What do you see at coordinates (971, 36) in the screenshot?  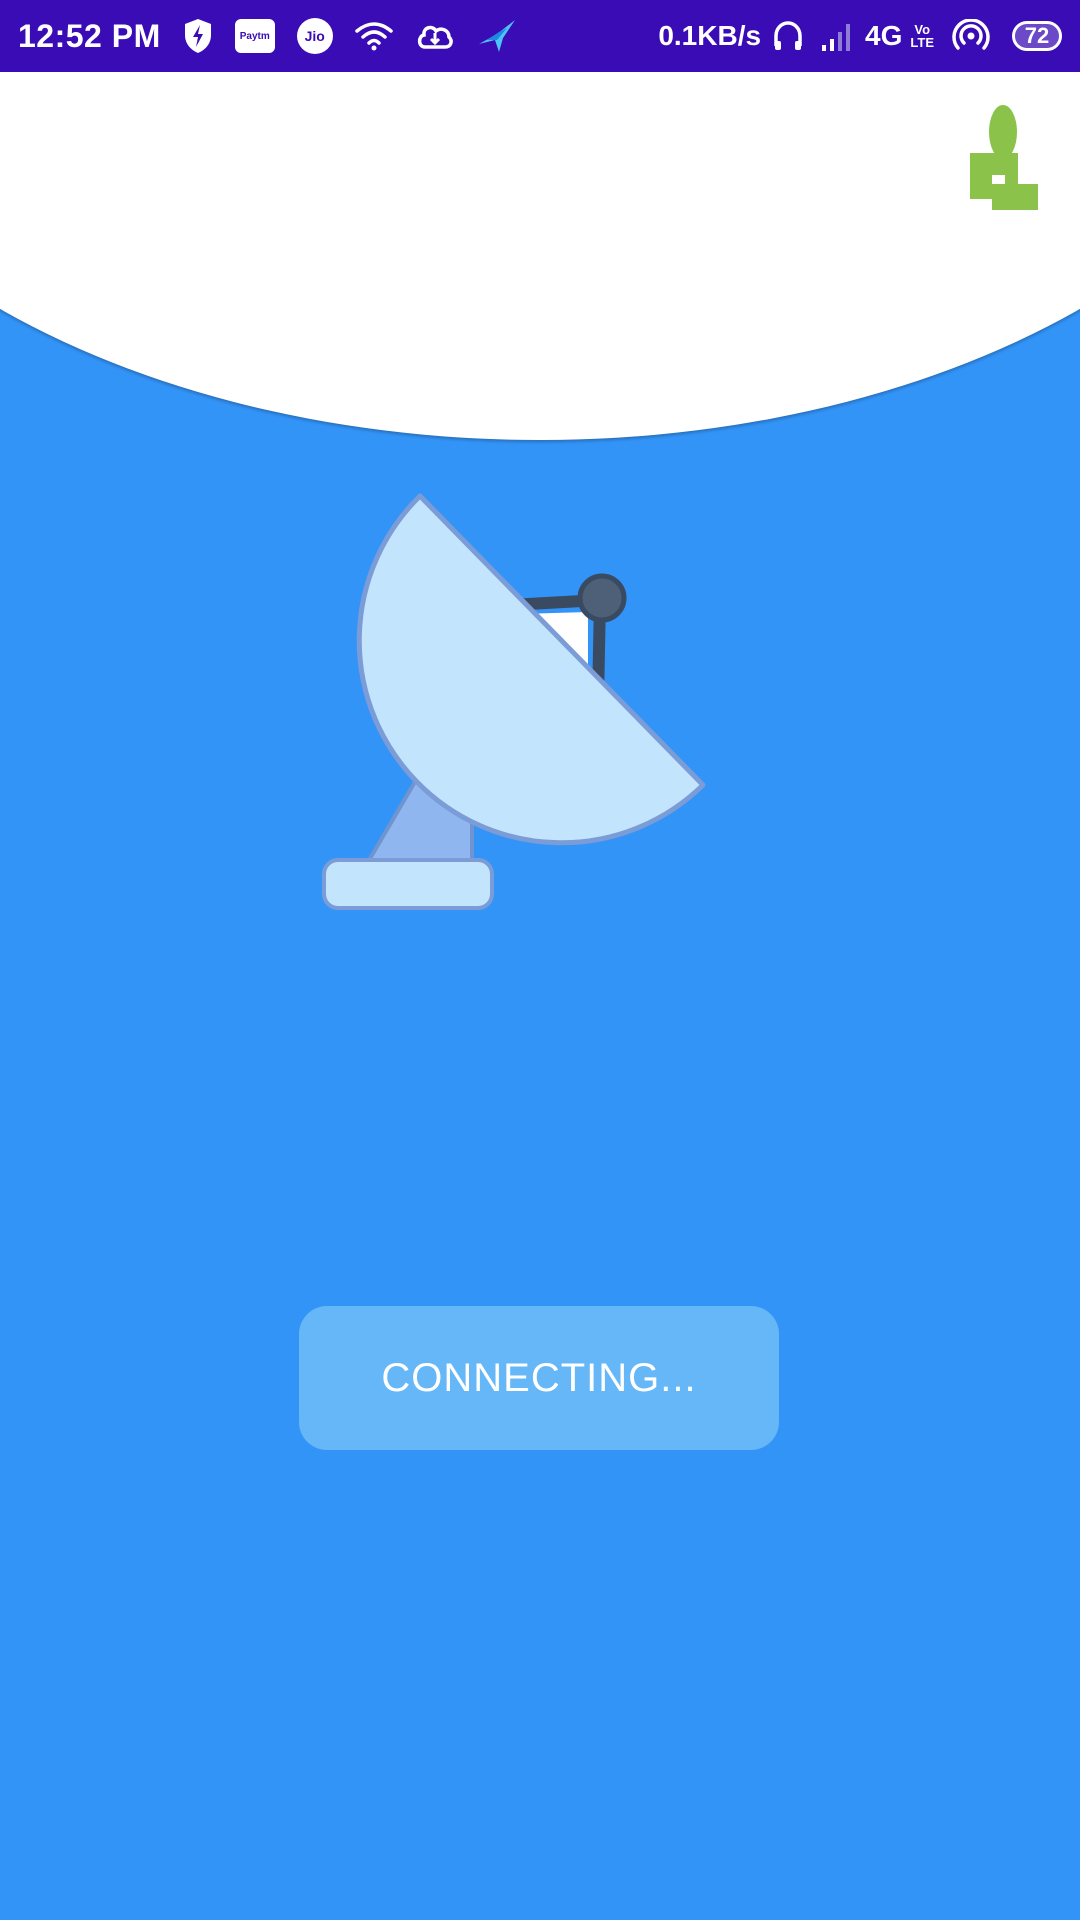 I see `hotspot-icon` at bounding box center [971, 36].